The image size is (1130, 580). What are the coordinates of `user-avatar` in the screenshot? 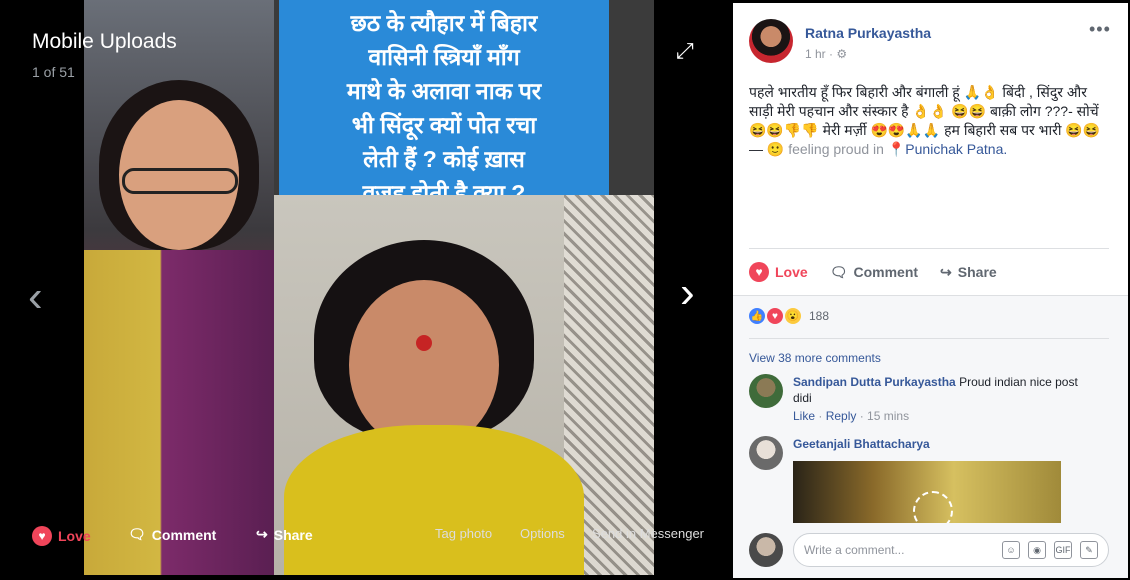 It's located at (766, 550).